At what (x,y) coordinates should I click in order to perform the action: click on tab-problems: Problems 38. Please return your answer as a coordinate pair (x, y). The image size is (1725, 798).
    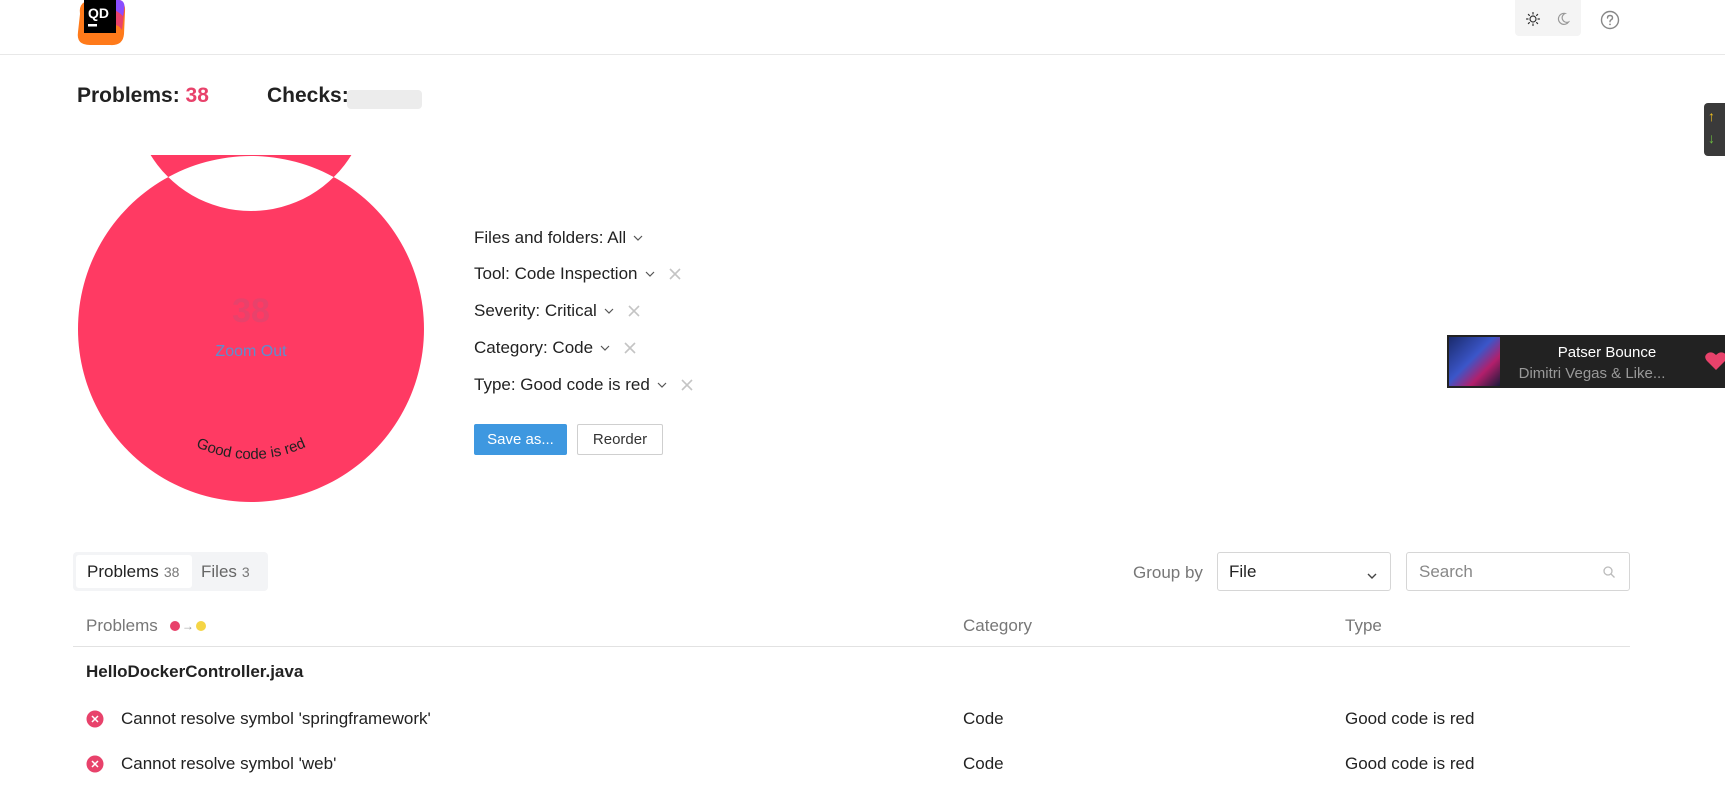
    Looking at the image, I should click on (134, 571).